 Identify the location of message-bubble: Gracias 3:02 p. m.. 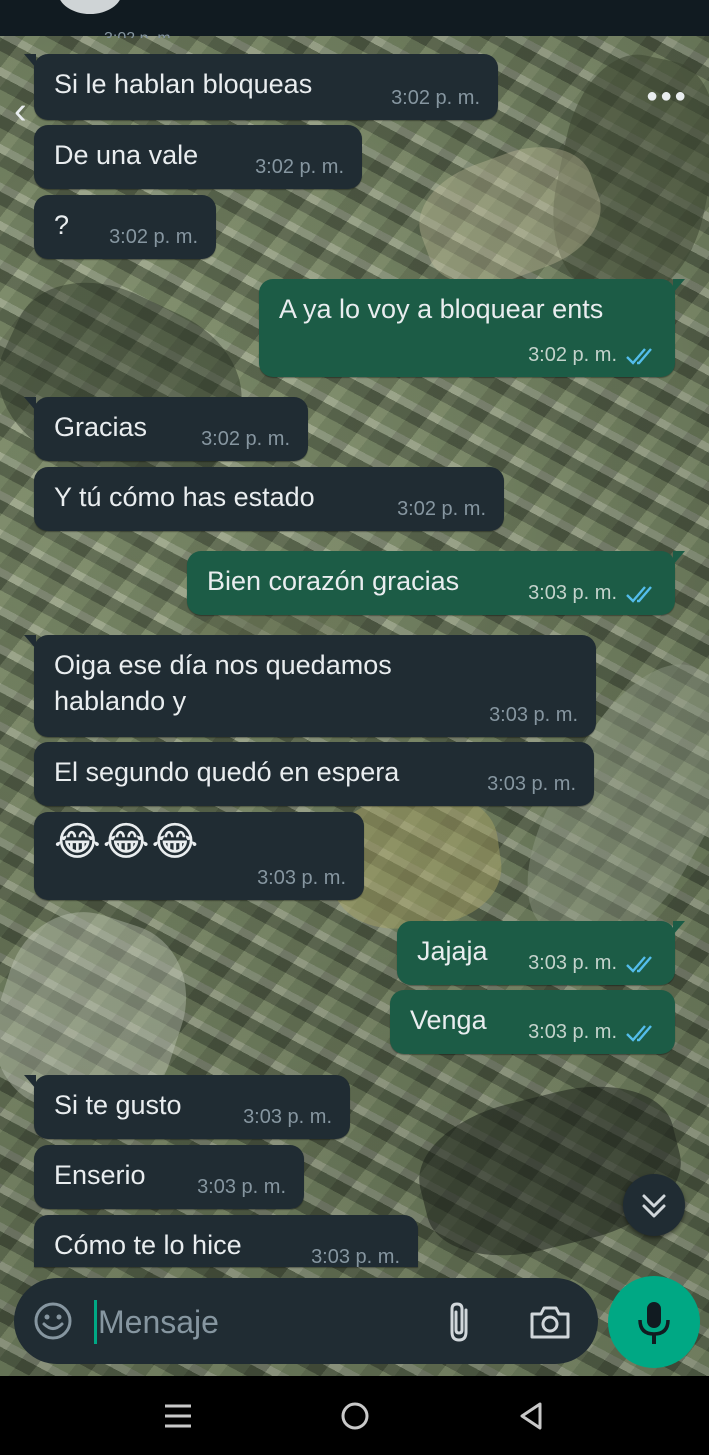
(166, 429).